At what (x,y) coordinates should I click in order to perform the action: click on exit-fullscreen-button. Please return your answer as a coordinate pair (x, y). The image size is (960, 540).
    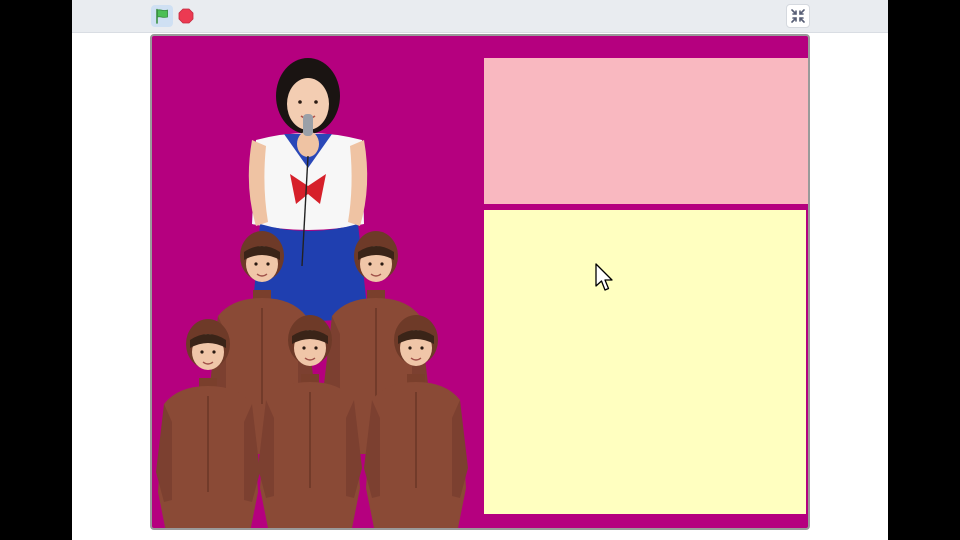
    Looking at the image, I should click on (798, 16).